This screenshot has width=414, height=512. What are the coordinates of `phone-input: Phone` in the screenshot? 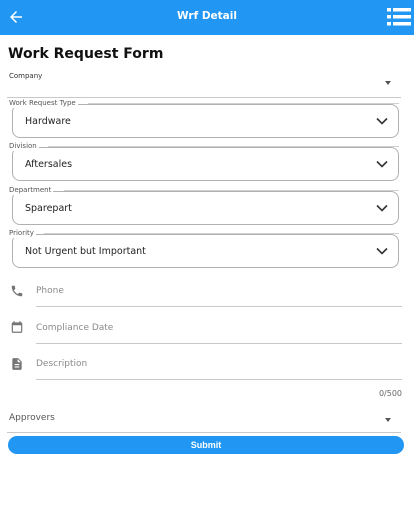 It's located at (219, 292).